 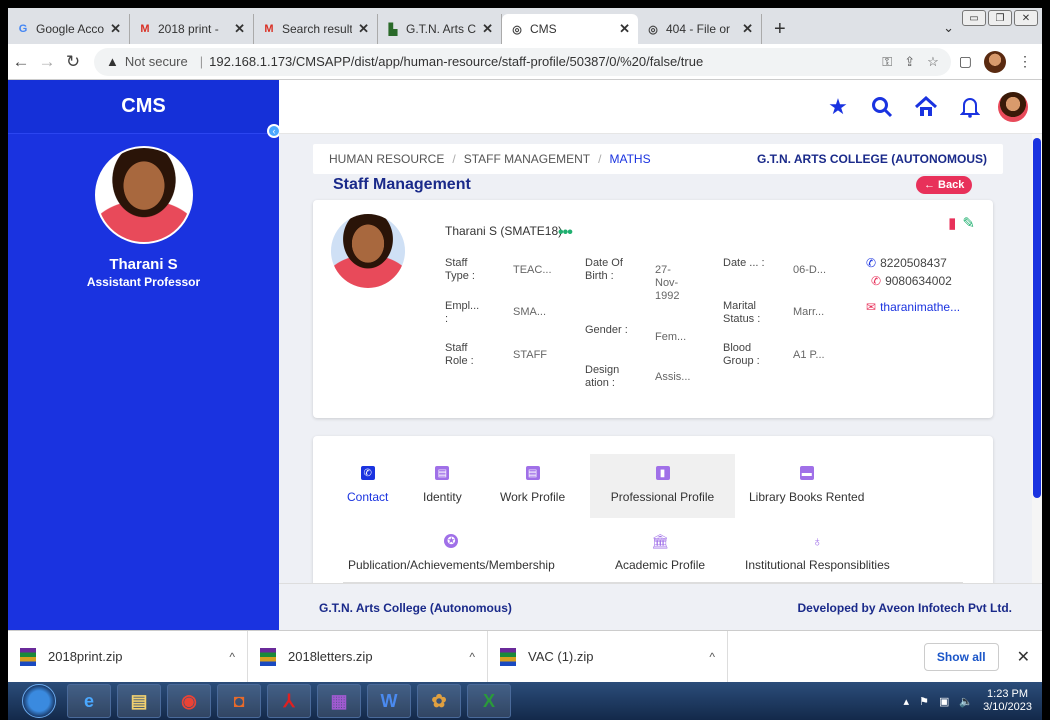 What do you see at coordinates (876, 281) in the screenshot?
I see `phone-icon: ✆` at bounding box center [876, 281].